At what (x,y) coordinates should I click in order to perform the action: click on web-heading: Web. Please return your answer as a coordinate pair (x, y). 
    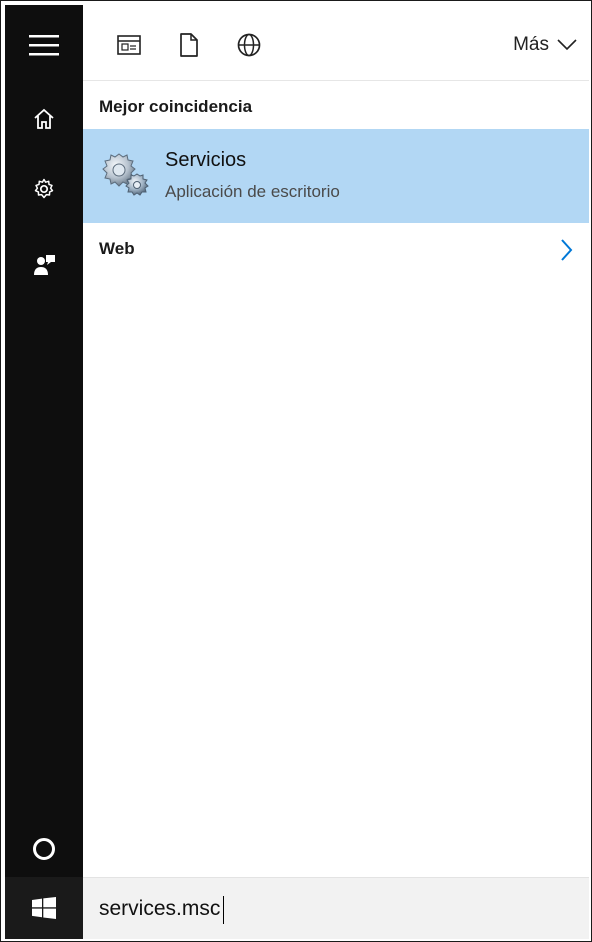
    Looking at the image, I should click on (117, 248).